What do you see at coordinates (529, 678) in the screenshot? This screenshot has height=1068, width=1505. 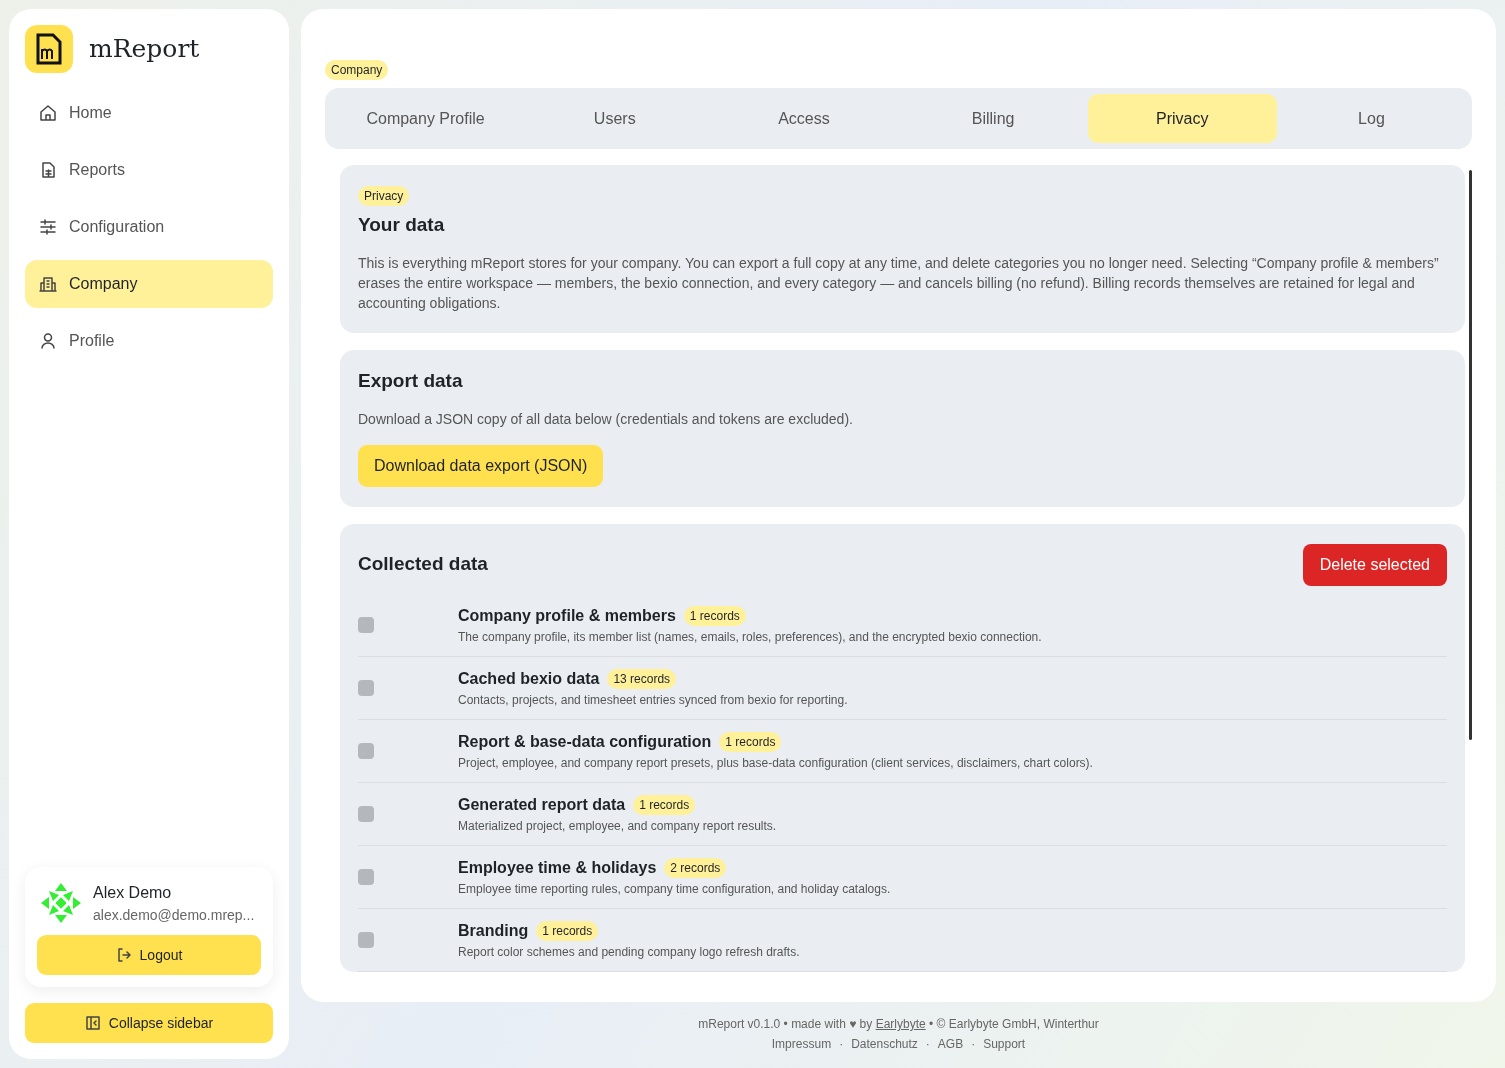 I see `category-name: Cached bexio data` at bounding box center [529, 678].